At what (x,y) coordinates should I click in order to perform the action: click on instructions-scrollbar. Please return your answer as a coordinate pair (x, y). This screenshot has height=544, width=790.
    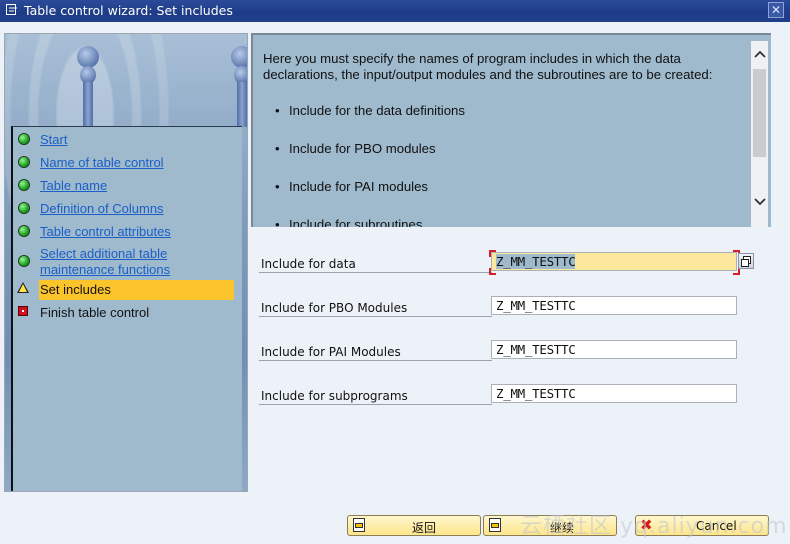
    Looking at the image, I should click on (759, 134).